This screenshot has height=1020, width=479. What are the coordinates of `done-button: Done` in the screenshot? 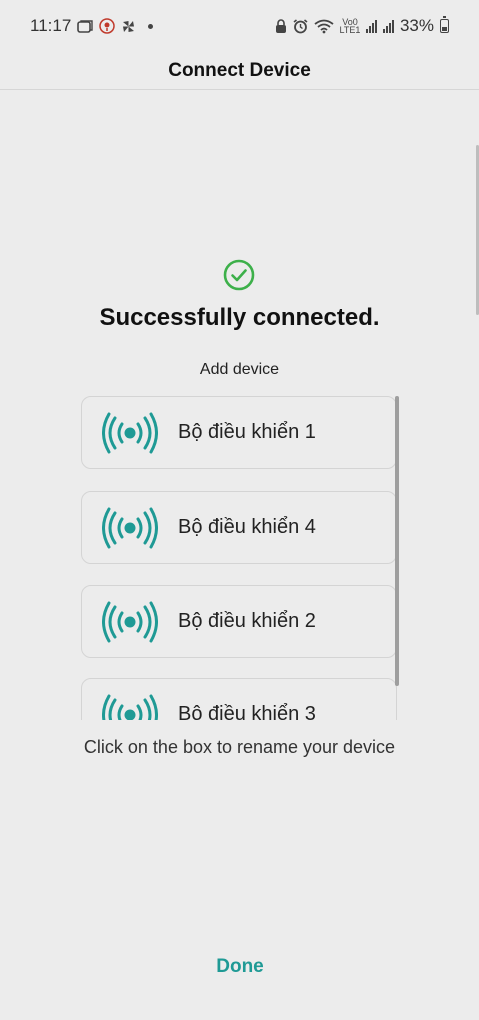 It's located at (240, 967).